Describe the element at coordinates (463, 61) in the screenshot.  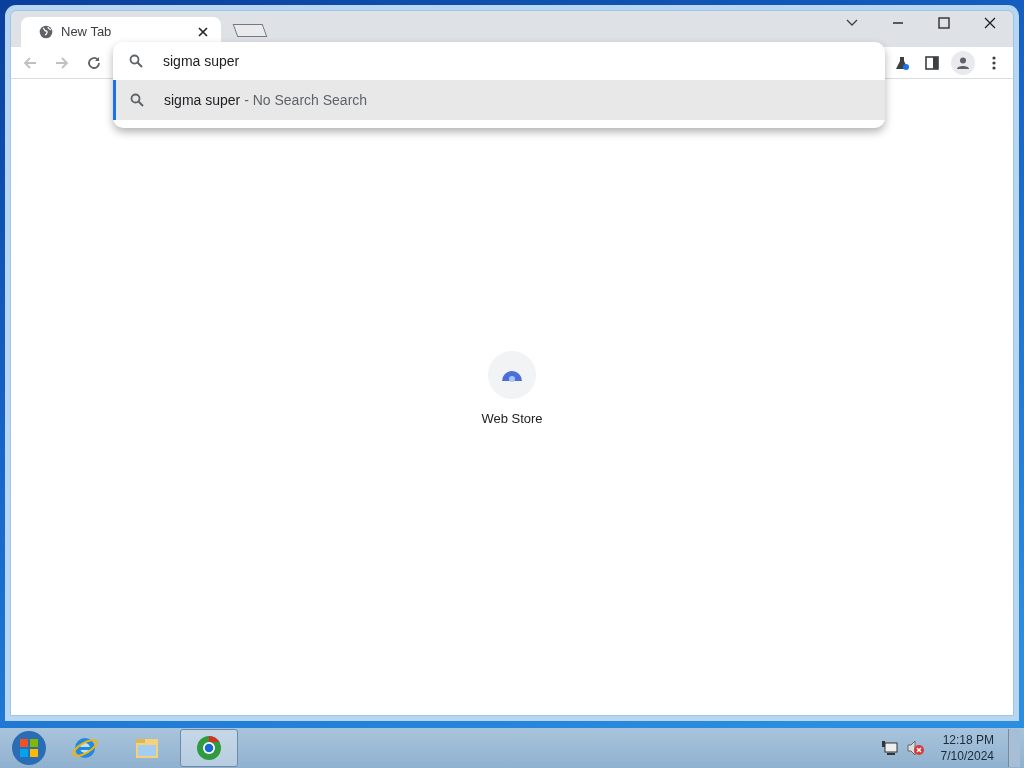
I see `address-field: sigma super` at that location.